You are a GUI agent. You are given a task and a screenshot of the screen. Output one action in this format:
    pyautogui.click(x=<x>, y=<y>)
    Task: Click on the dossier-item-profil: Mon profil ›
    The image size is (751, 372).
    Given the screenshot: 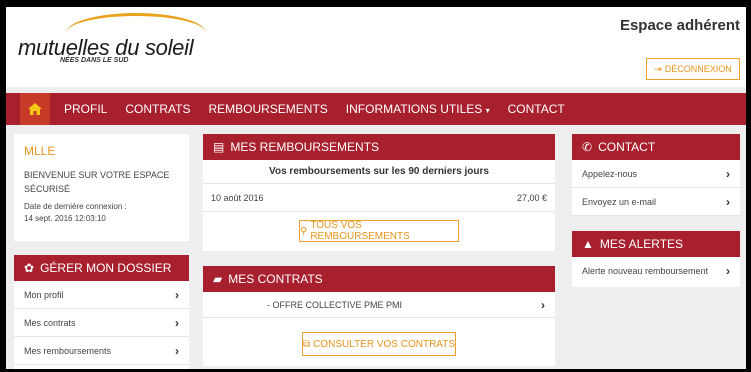 What is the action you would take?
    pyautogui.click(x=101, y=295)
    